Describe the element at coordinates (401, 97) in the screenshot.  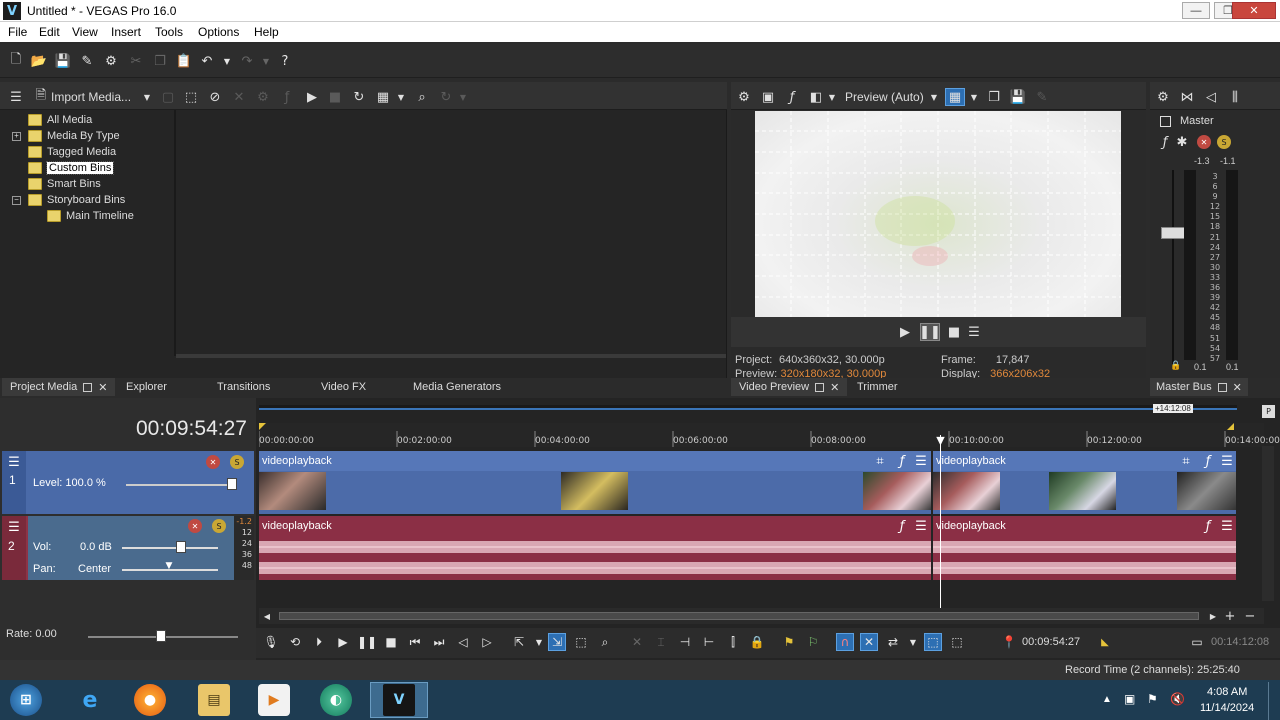
I see `media-views-chevron-icon: ▼` at that location.